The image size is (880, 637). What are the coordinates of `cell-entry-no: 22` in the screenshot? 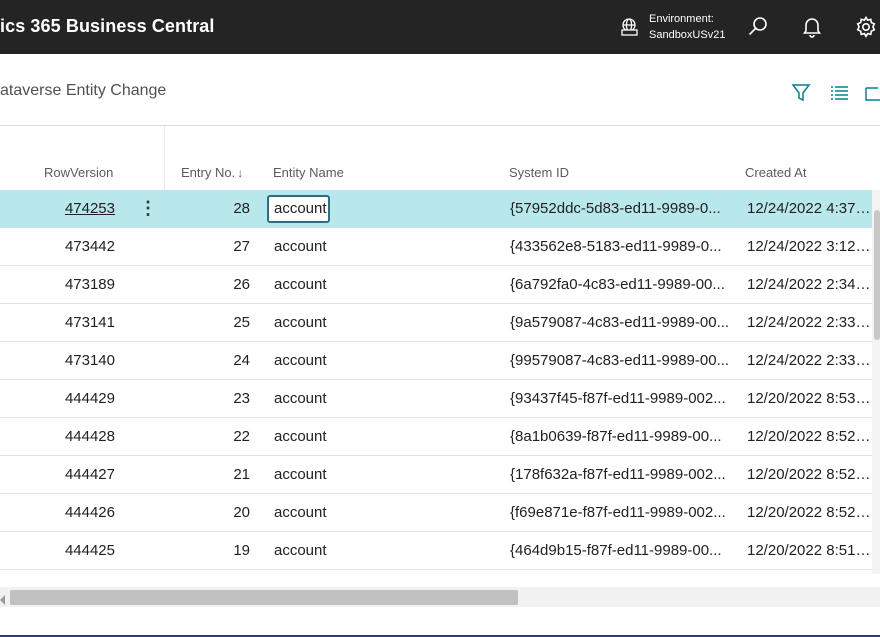 It's located at (241, 436).